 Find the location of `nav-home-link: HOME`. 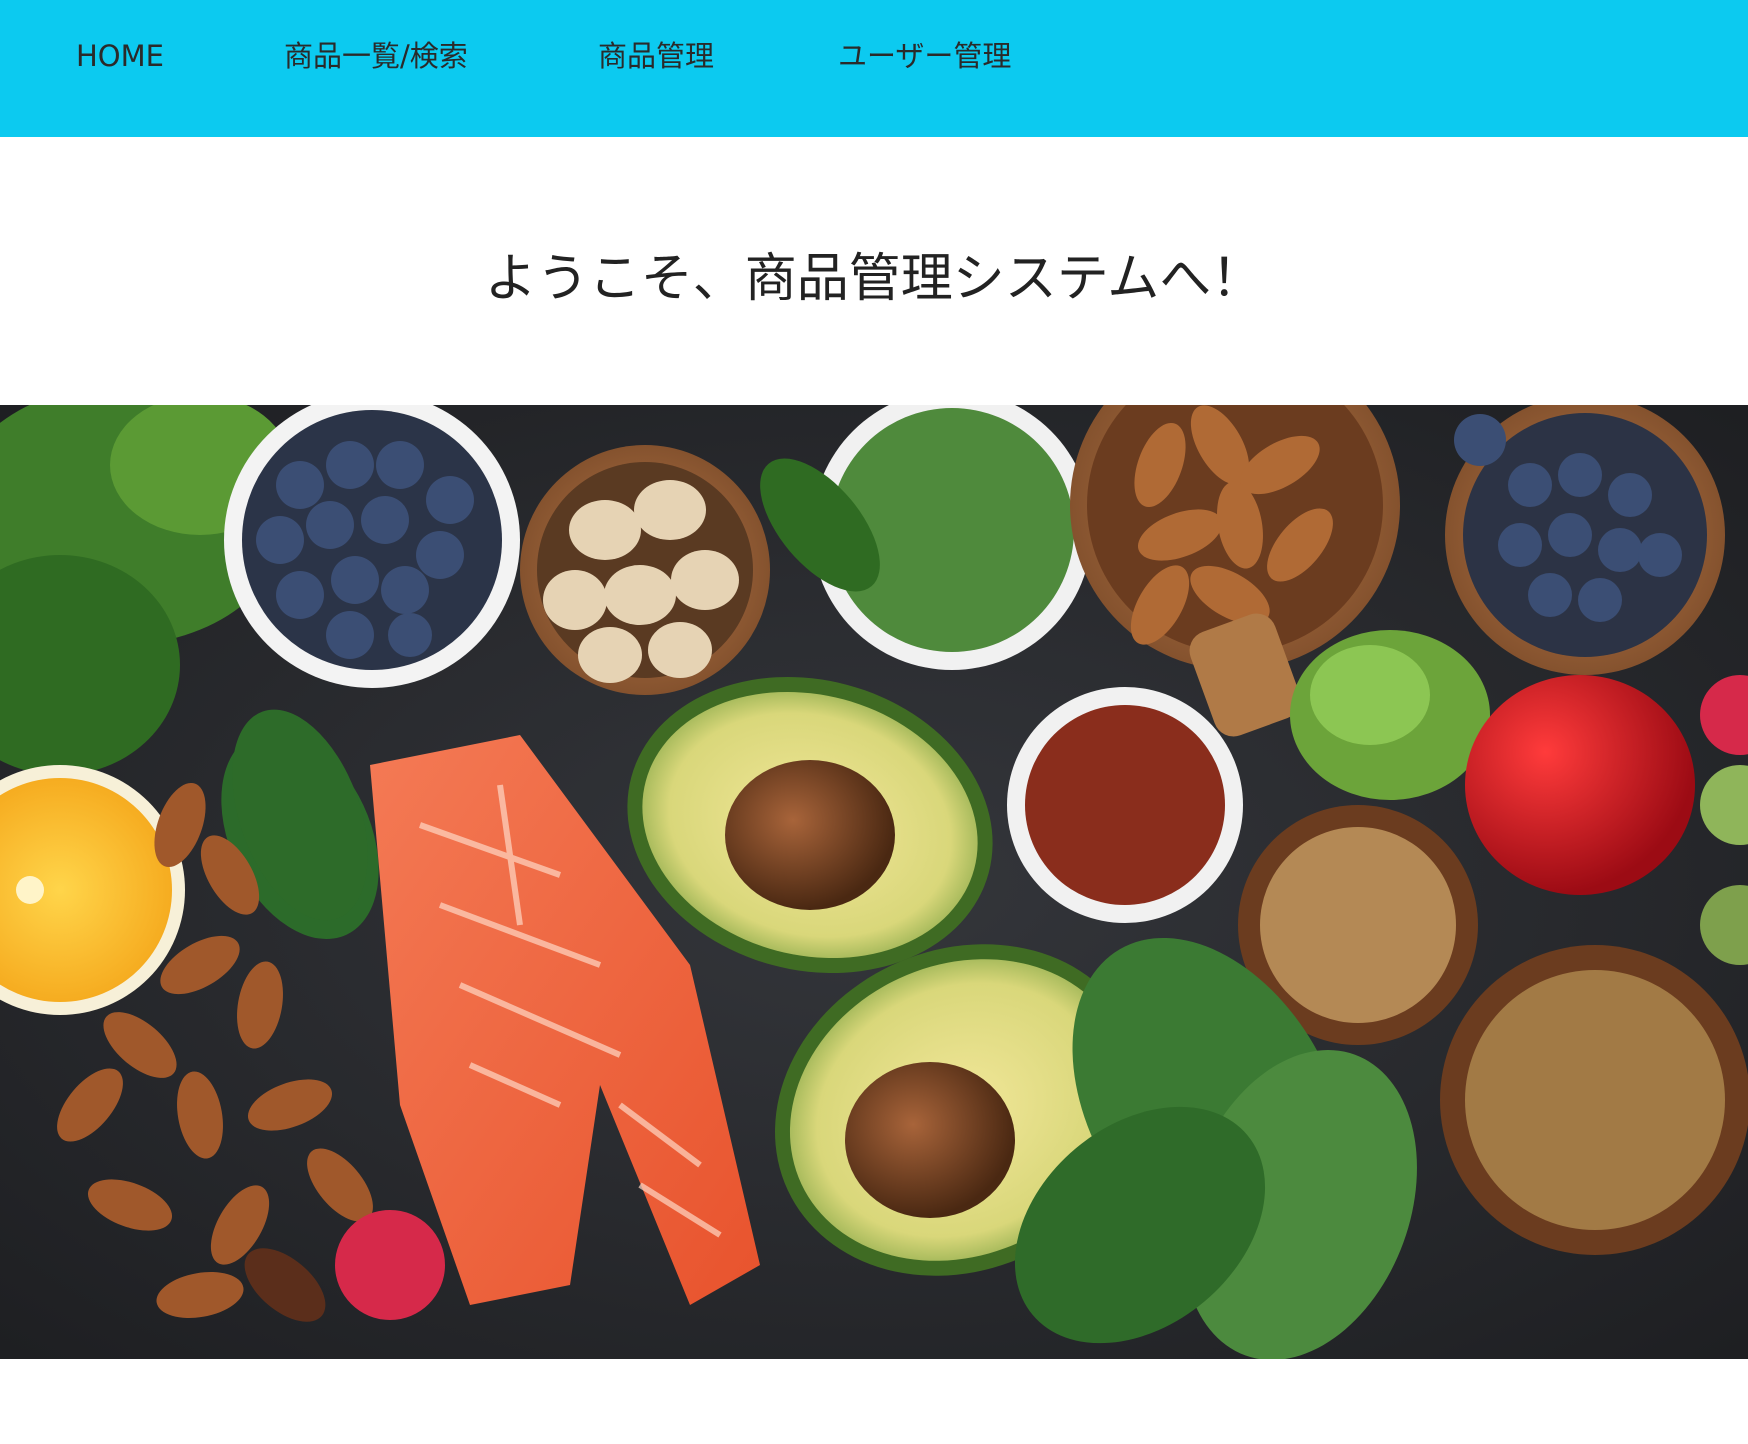

nav-home-link: HOME is located at coordinates (120, 56).